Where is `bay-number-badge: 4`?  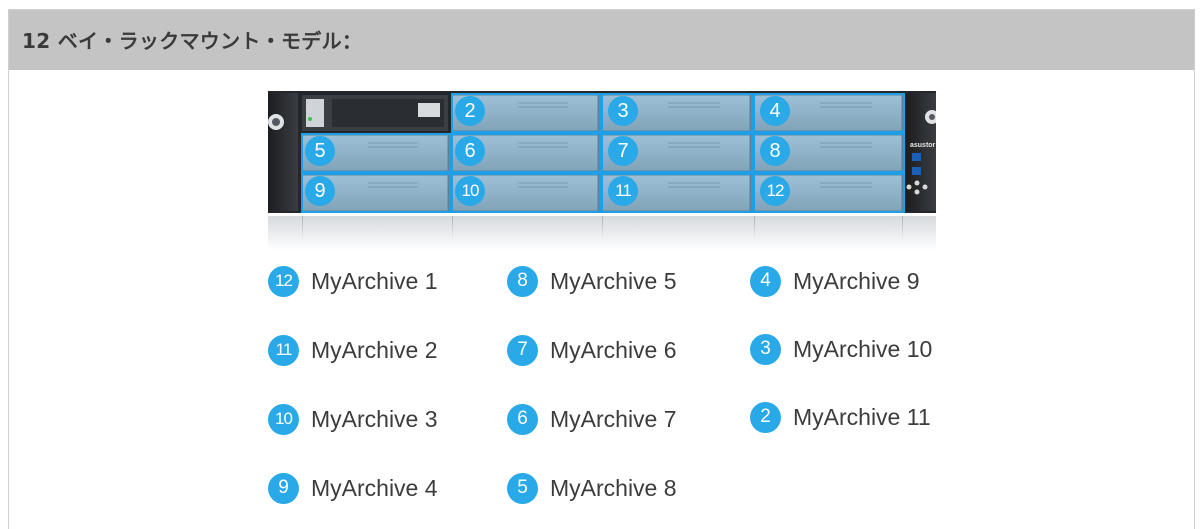 bay-number-badge: 4 is located at coordinates (775, 111).